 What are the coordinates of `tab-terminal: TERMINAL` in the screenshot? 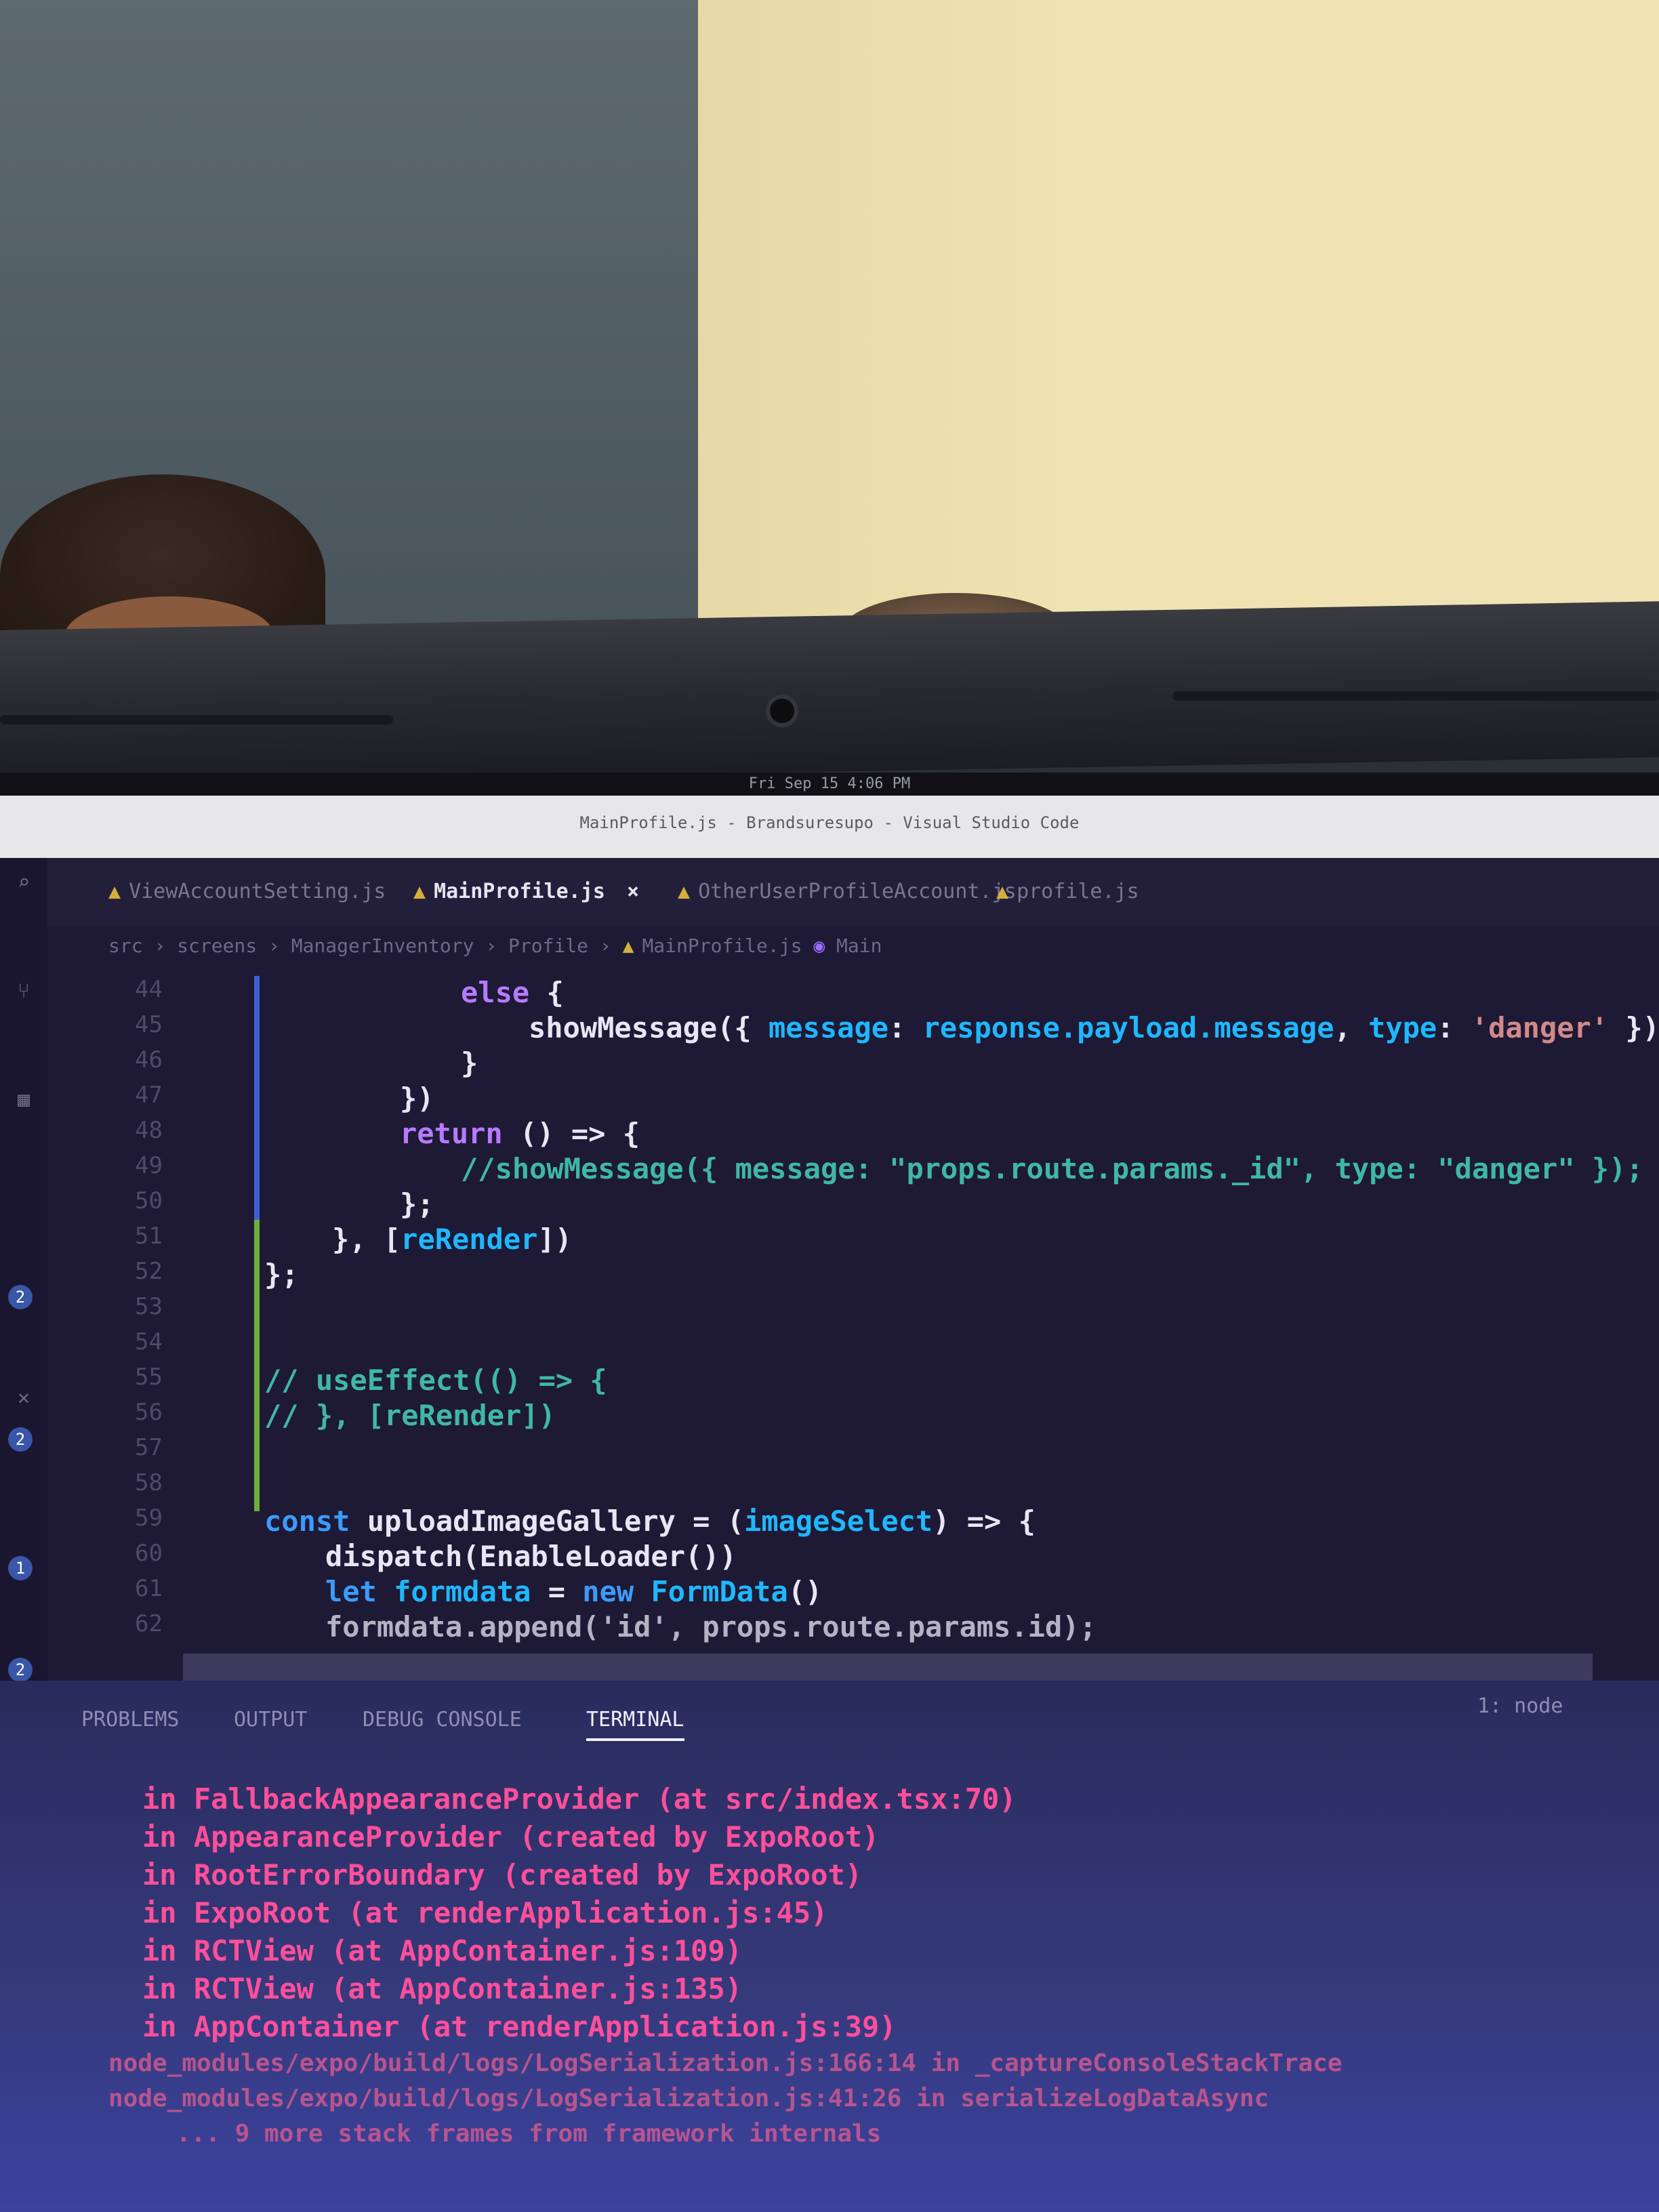 It's located at (635, 1725).